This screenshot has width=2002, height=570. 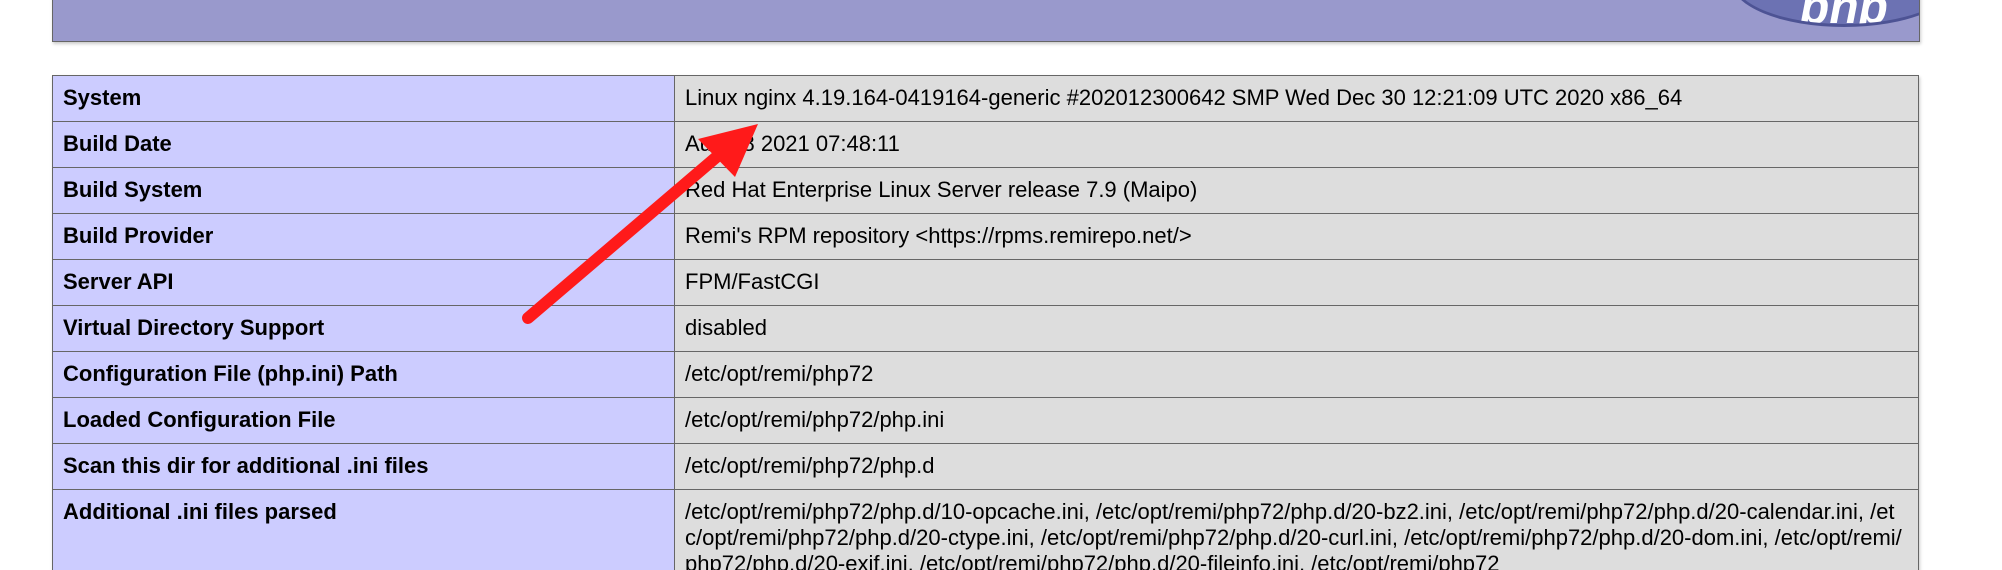 I want to click on row-label: Scan this dir for additional .ini files, so click(x=363, y=466).